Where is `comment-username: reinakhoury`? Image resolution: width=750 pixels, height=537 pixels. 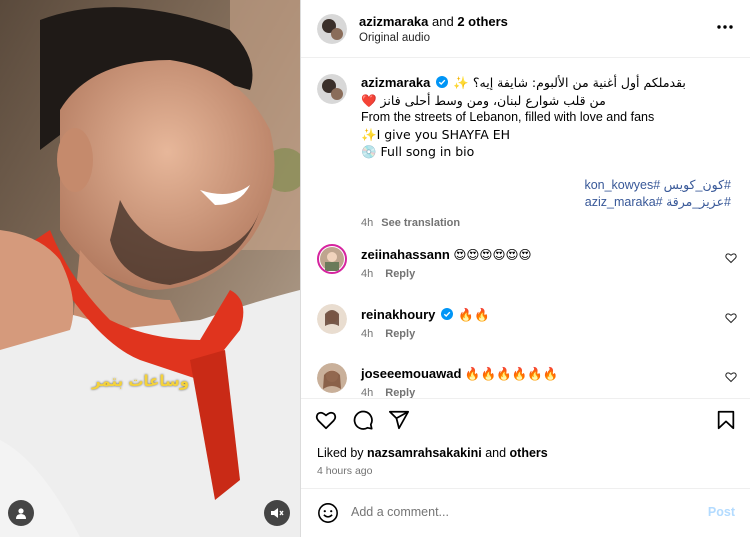
comment-username: reinakhoury is located at coordinates (398, 314).